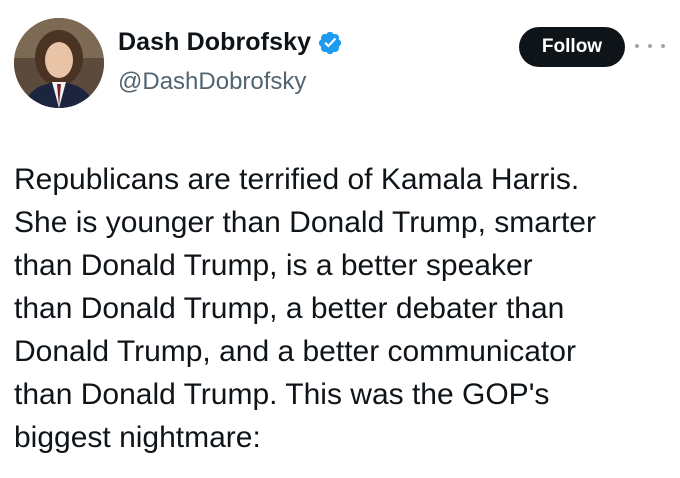 The height and width of the screenshot is (478, 680). What do you see at coordinates (212, 82) in the screenshot?
I see `author-handle: @DashDobrofsky` at bounding box center [212, 82].